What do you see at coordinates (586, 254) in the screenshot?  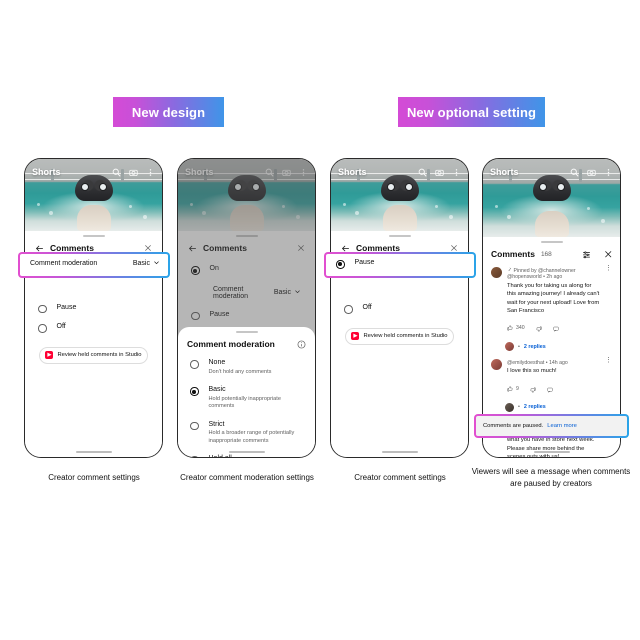 I see `filter-sliders-icon` at bounding box center [586, 254].